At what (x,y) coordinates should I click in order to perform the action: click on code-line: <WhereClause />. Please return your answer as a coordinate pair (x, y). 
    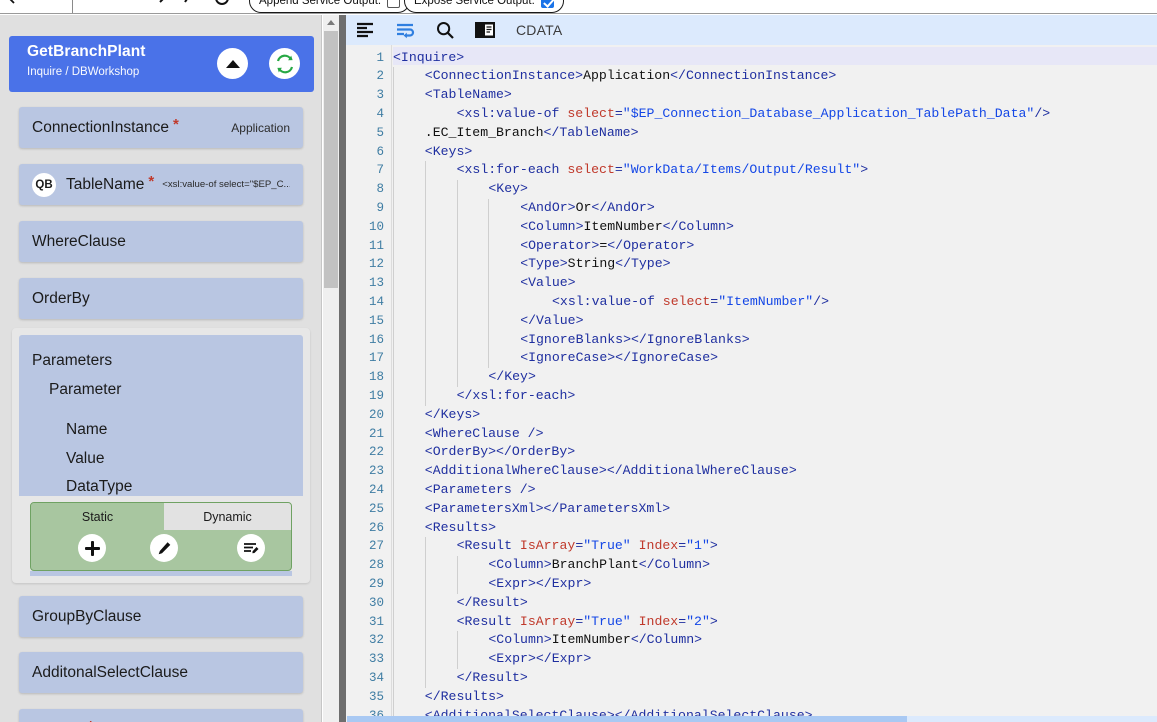
    Looking at the image, I should click on (484, 434).